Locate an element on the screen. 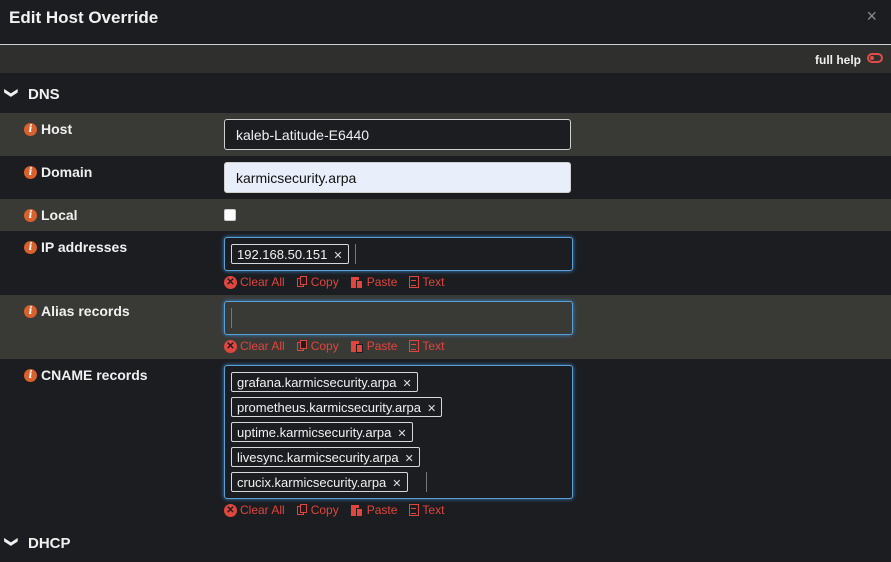 Image resolution: width=891 pixels, height=562 pixels. alias-label: i Alias records is located at coordinates (77, 311).